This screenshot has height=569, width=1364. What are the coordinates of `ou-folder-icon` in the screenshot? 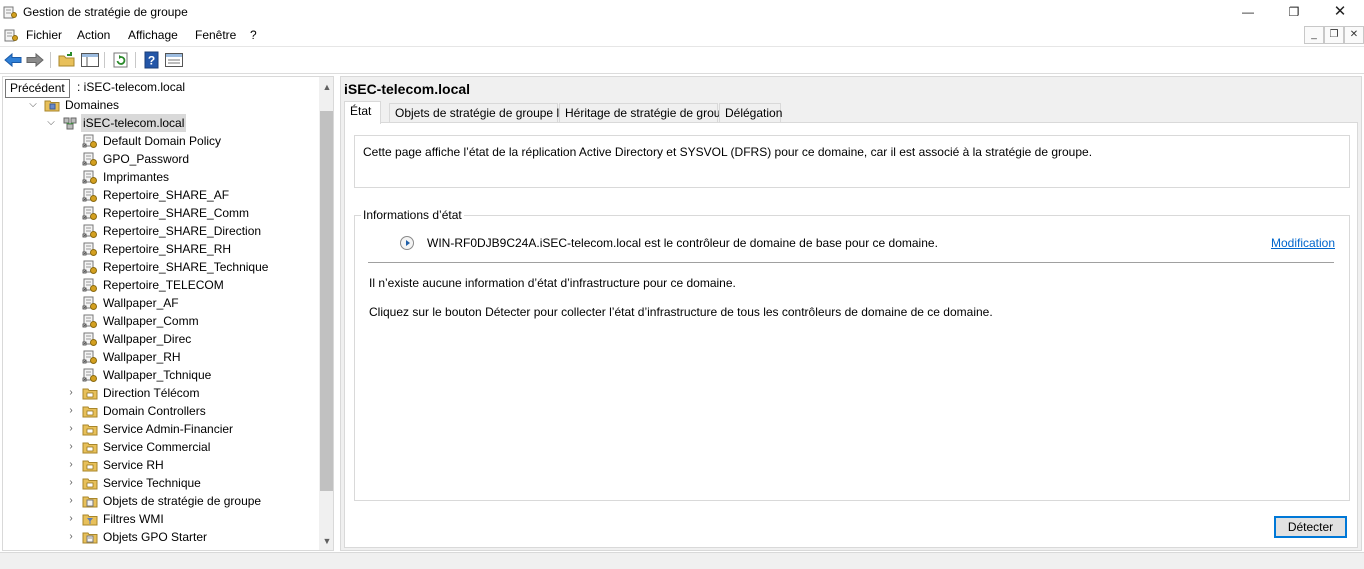 It's located at (90, 412).